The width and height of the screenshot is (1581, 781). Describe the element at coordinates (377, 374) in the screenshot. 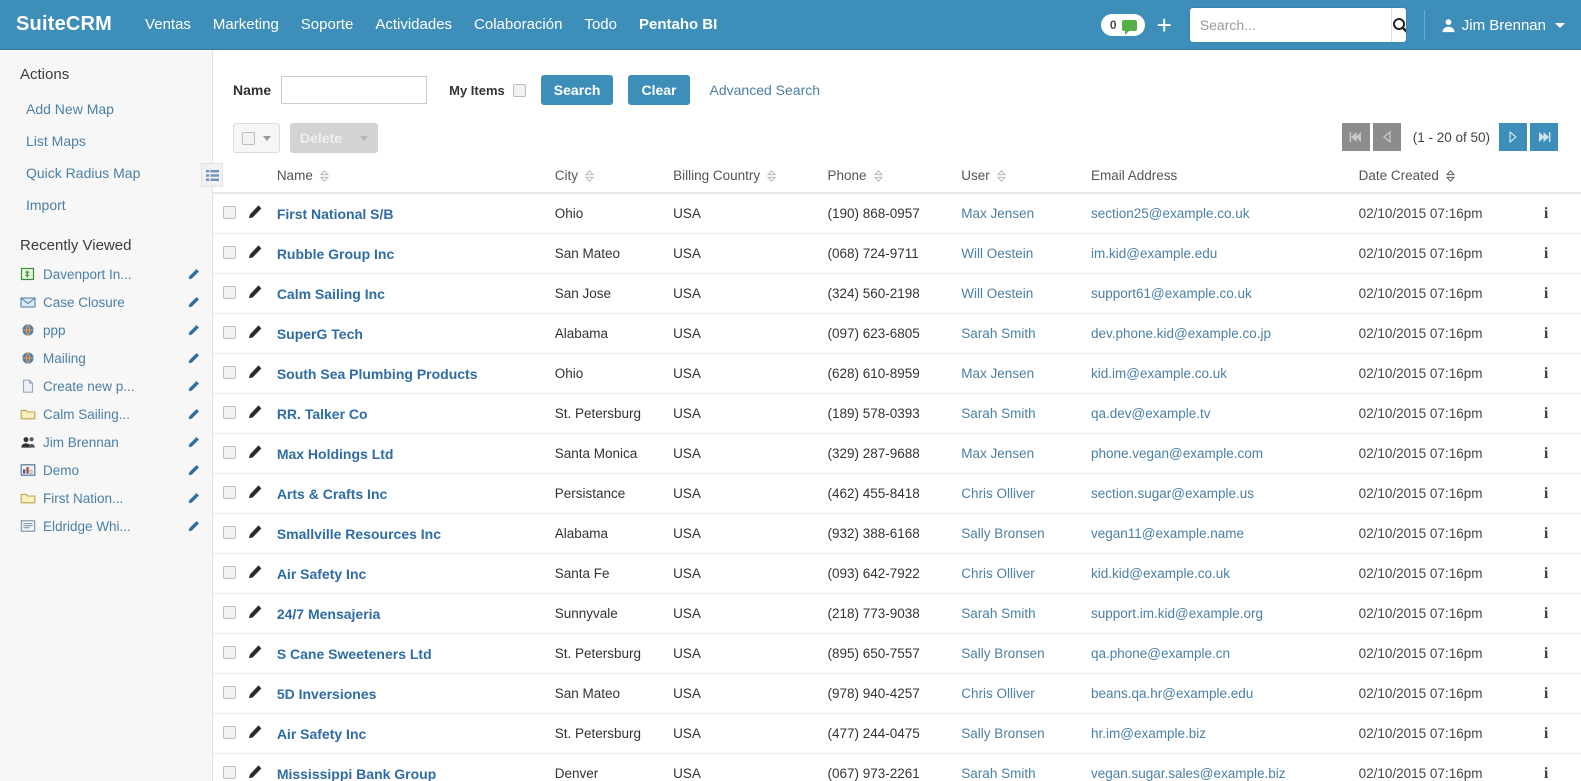

I see `account-name-link: South Sea Plumbing Products` at that location.